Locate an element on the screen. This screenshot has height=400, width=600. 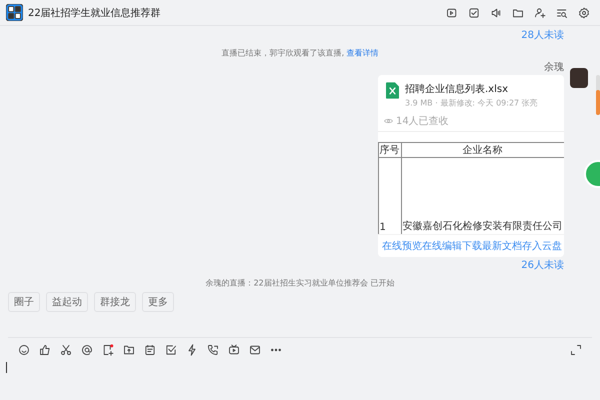
preview-cell: 1 is located at coordinates (389, 196).